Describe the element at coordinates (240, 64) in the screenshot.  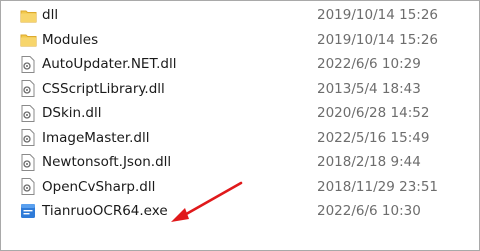
I see `file-row-autoupdater: AutoUpdater.NET.dll 2022/6/6 10:29` at that location.